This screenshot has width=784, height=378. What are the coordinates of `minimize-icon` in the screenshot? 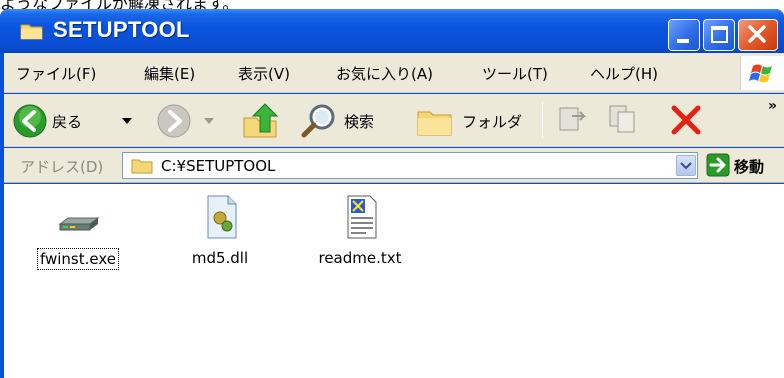 It's located at (683, 41).